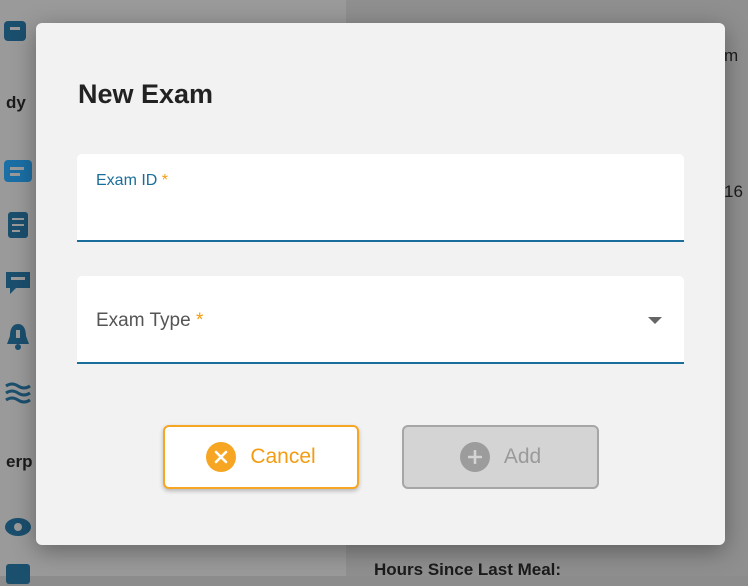 This screenshot has height=586, width=748. Describe the element at coordinates (380, 320) in the screenshot. I see `exam-type-select: Exam Type *` at that location.